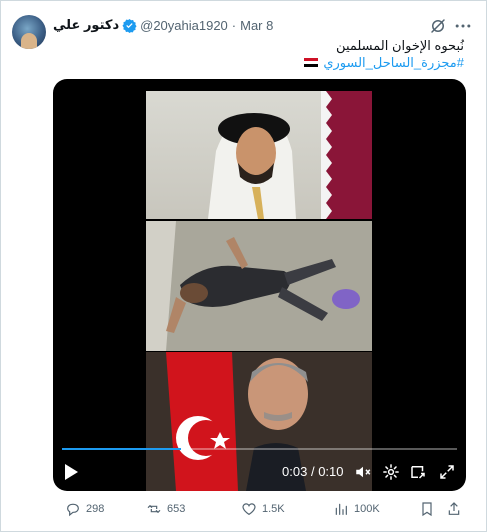  I want to click on video-timecode: 0:03 / 0:10, so click(313, 471).